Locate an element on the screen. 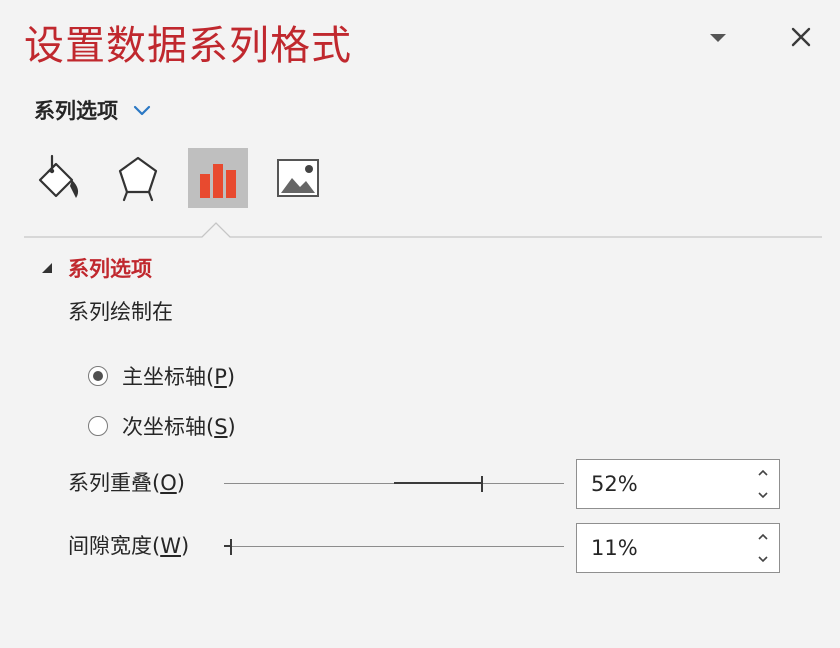  series-overlap-text: 系列重叠( is located at coordinates (114, 483).